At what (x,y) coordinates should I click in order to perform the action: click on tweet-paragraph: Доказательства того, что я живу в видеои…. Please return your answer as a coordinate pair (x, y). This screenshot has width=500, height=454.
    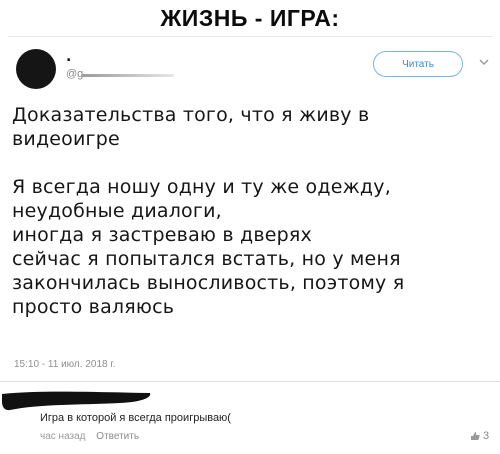
    Looking at the image, I should click on (191, 127).